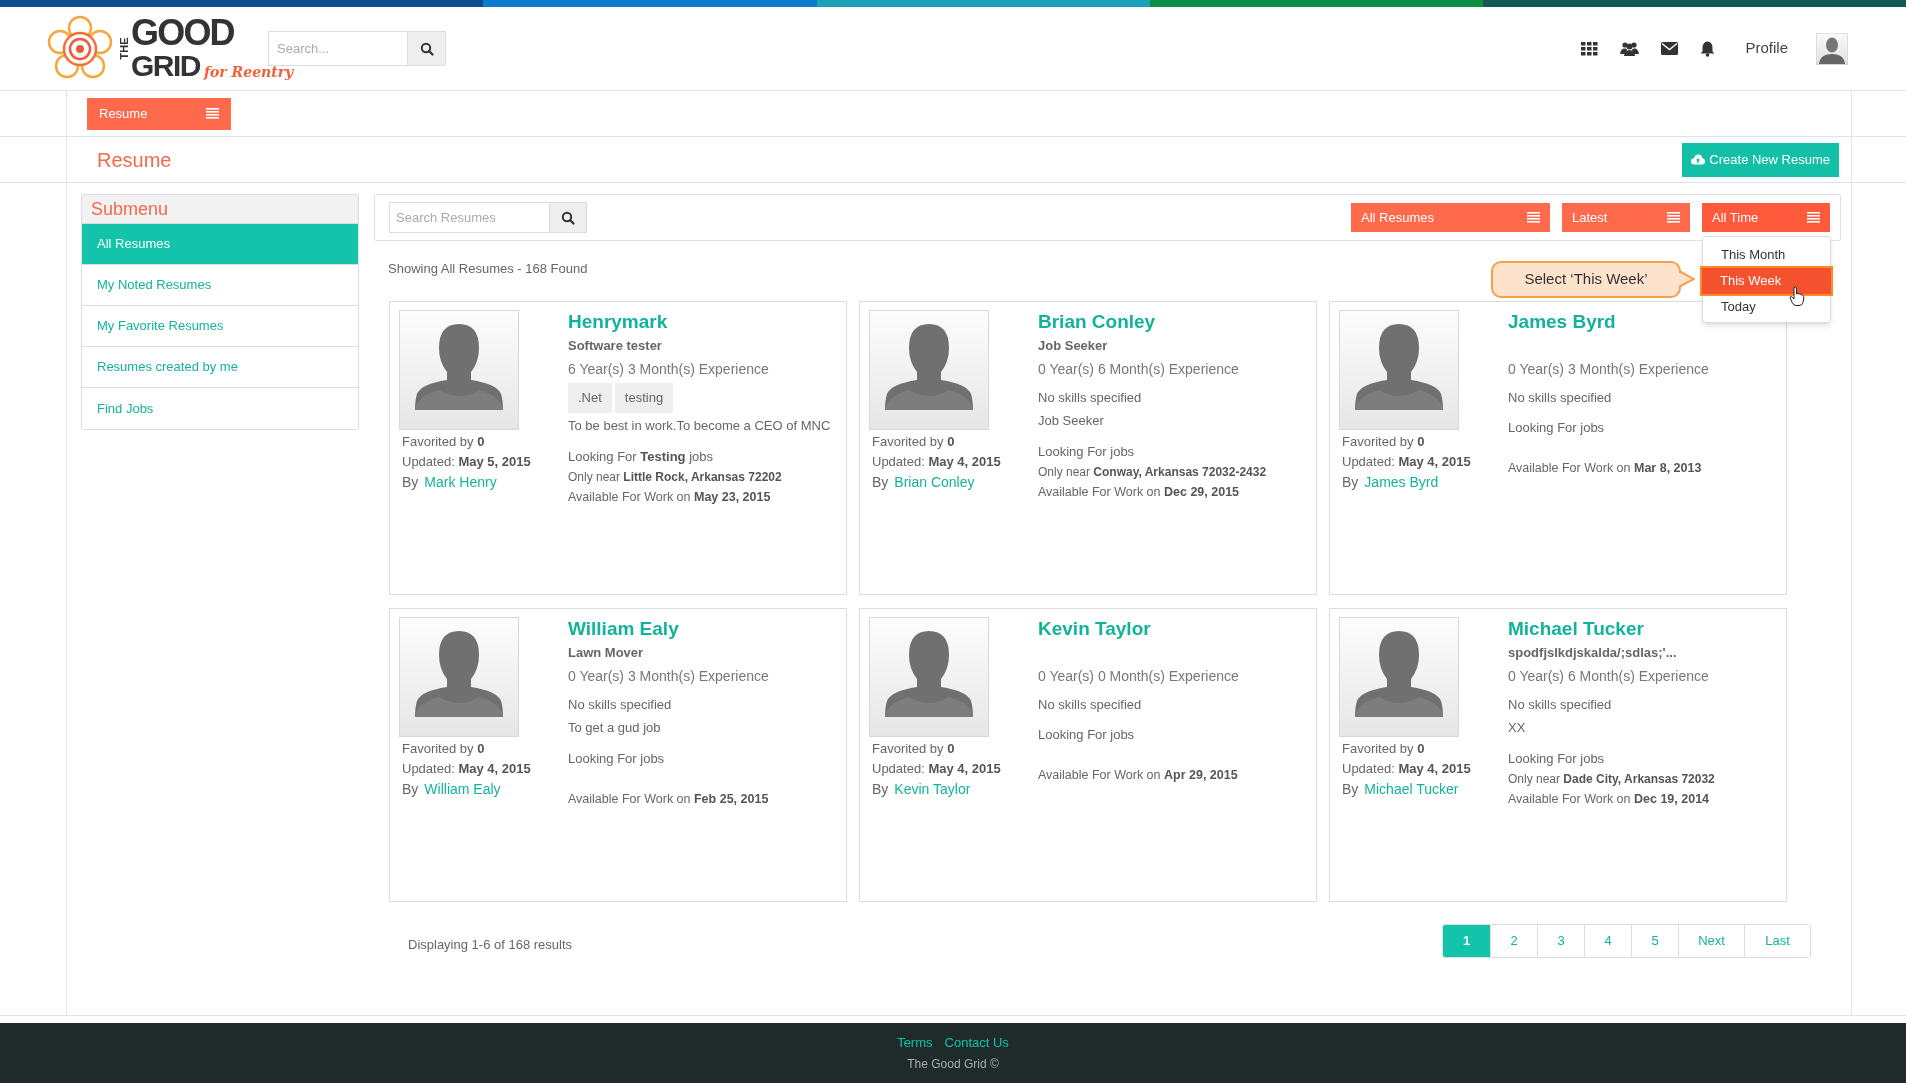  Describe the element at coordinates (1411, 789) in the screenshot. I see `author-link: Michael Tucker` at that location.